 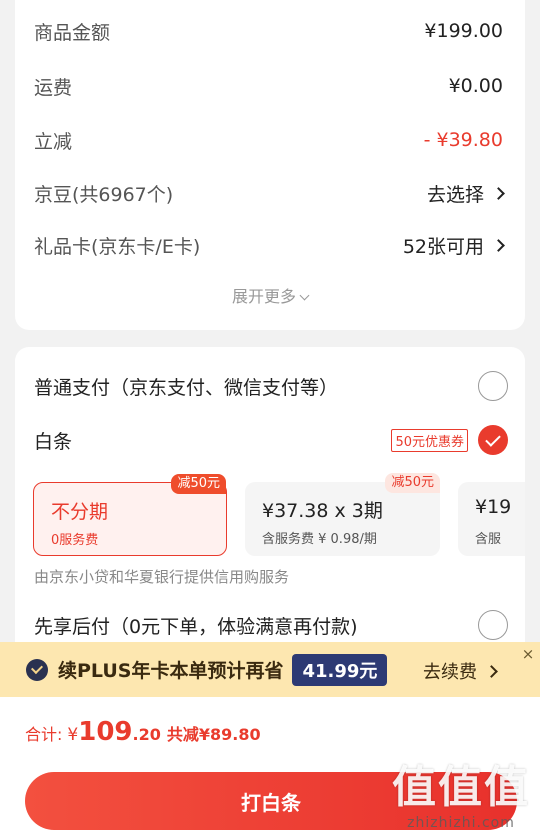 I want to click on order-total: 合计: ¥ 109 .20 共减¥89.80, so click(x=143, y=732).